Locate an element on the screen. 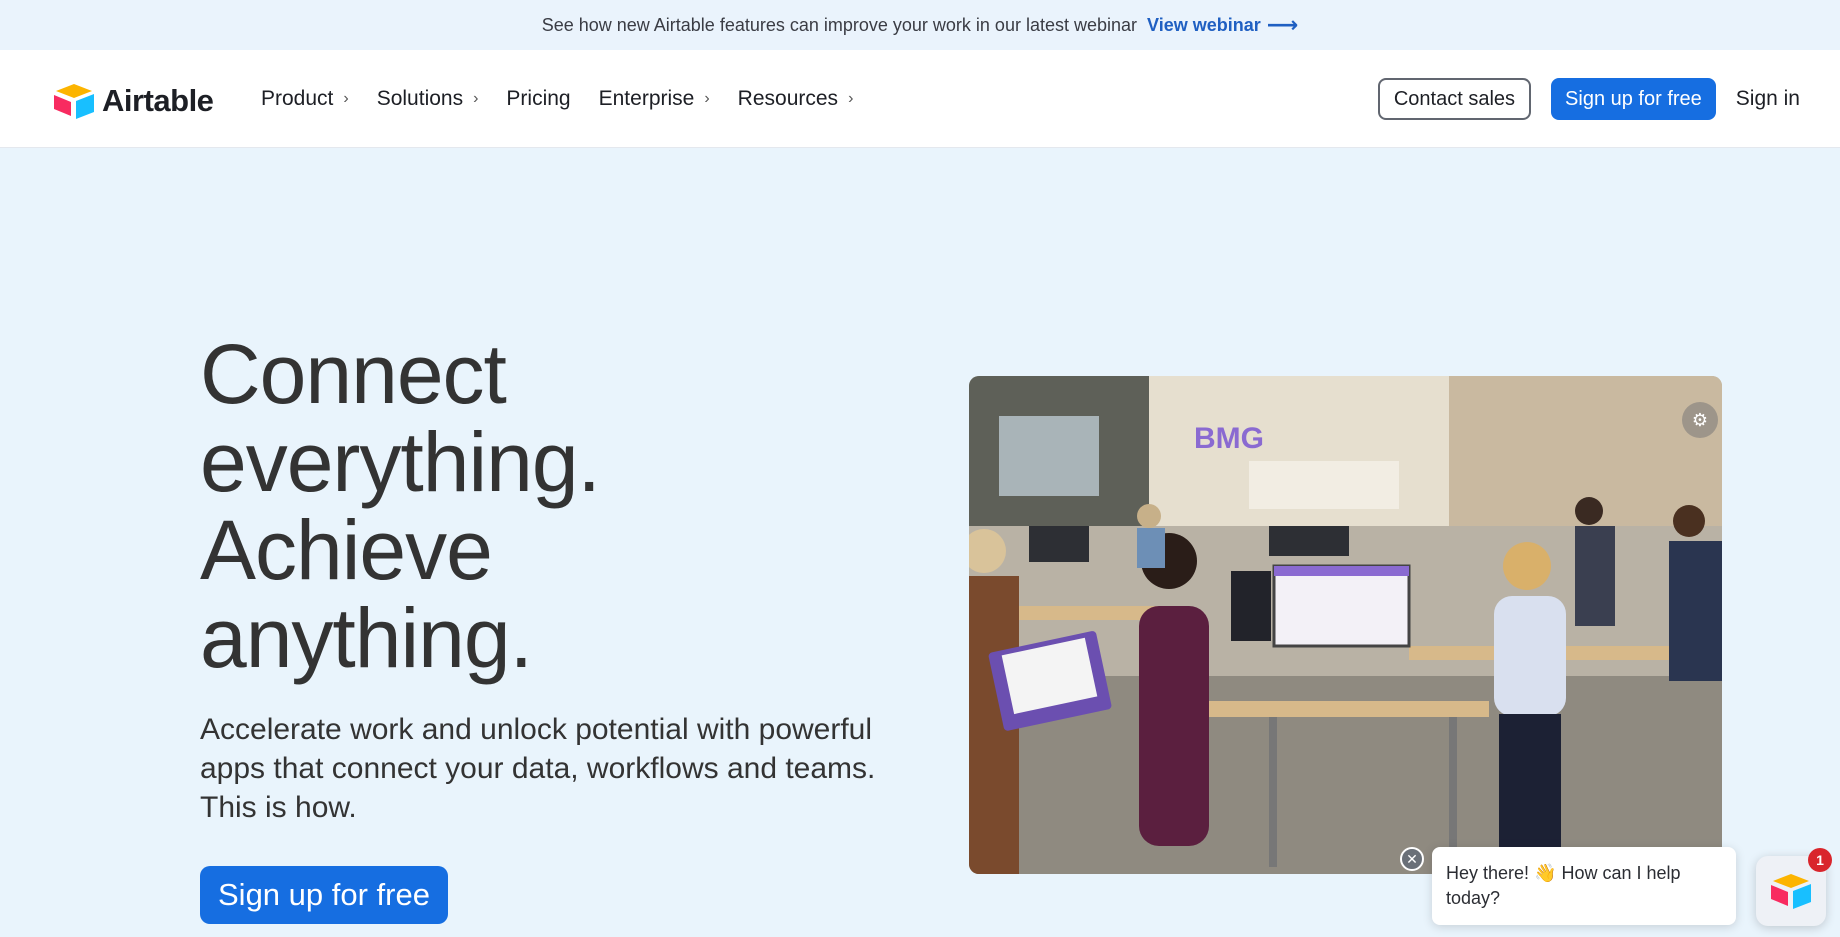 This screenshot has height=937, width=1840. hero-title-line: Achieve is located at coordinates (346, 550).